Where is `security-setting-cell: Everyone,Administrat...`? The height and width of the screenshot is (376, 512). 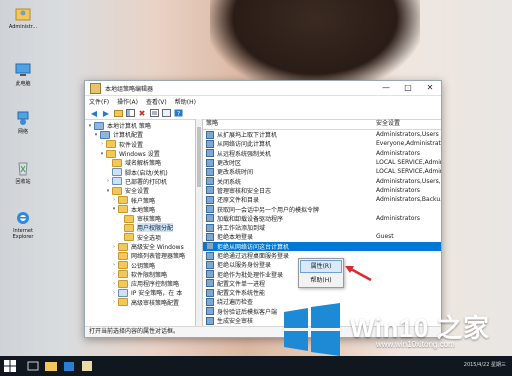
security-setting-cell: Everyone,Administrat... is located at coordinates (408, 144).